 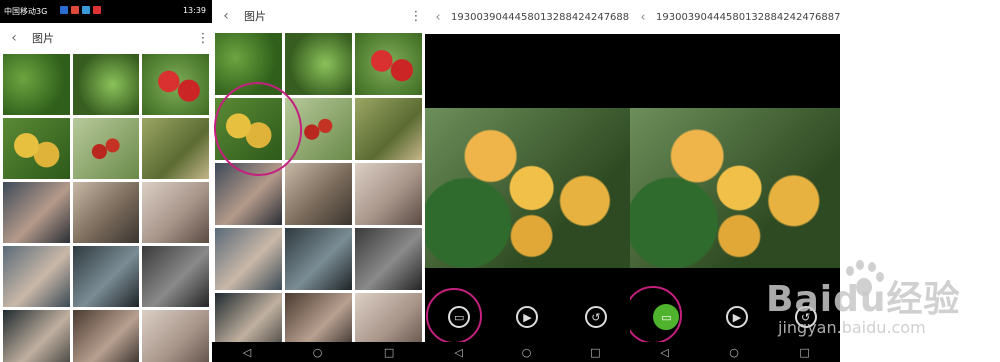 I want to click on annotation-circle, so click(x=454, y=316).